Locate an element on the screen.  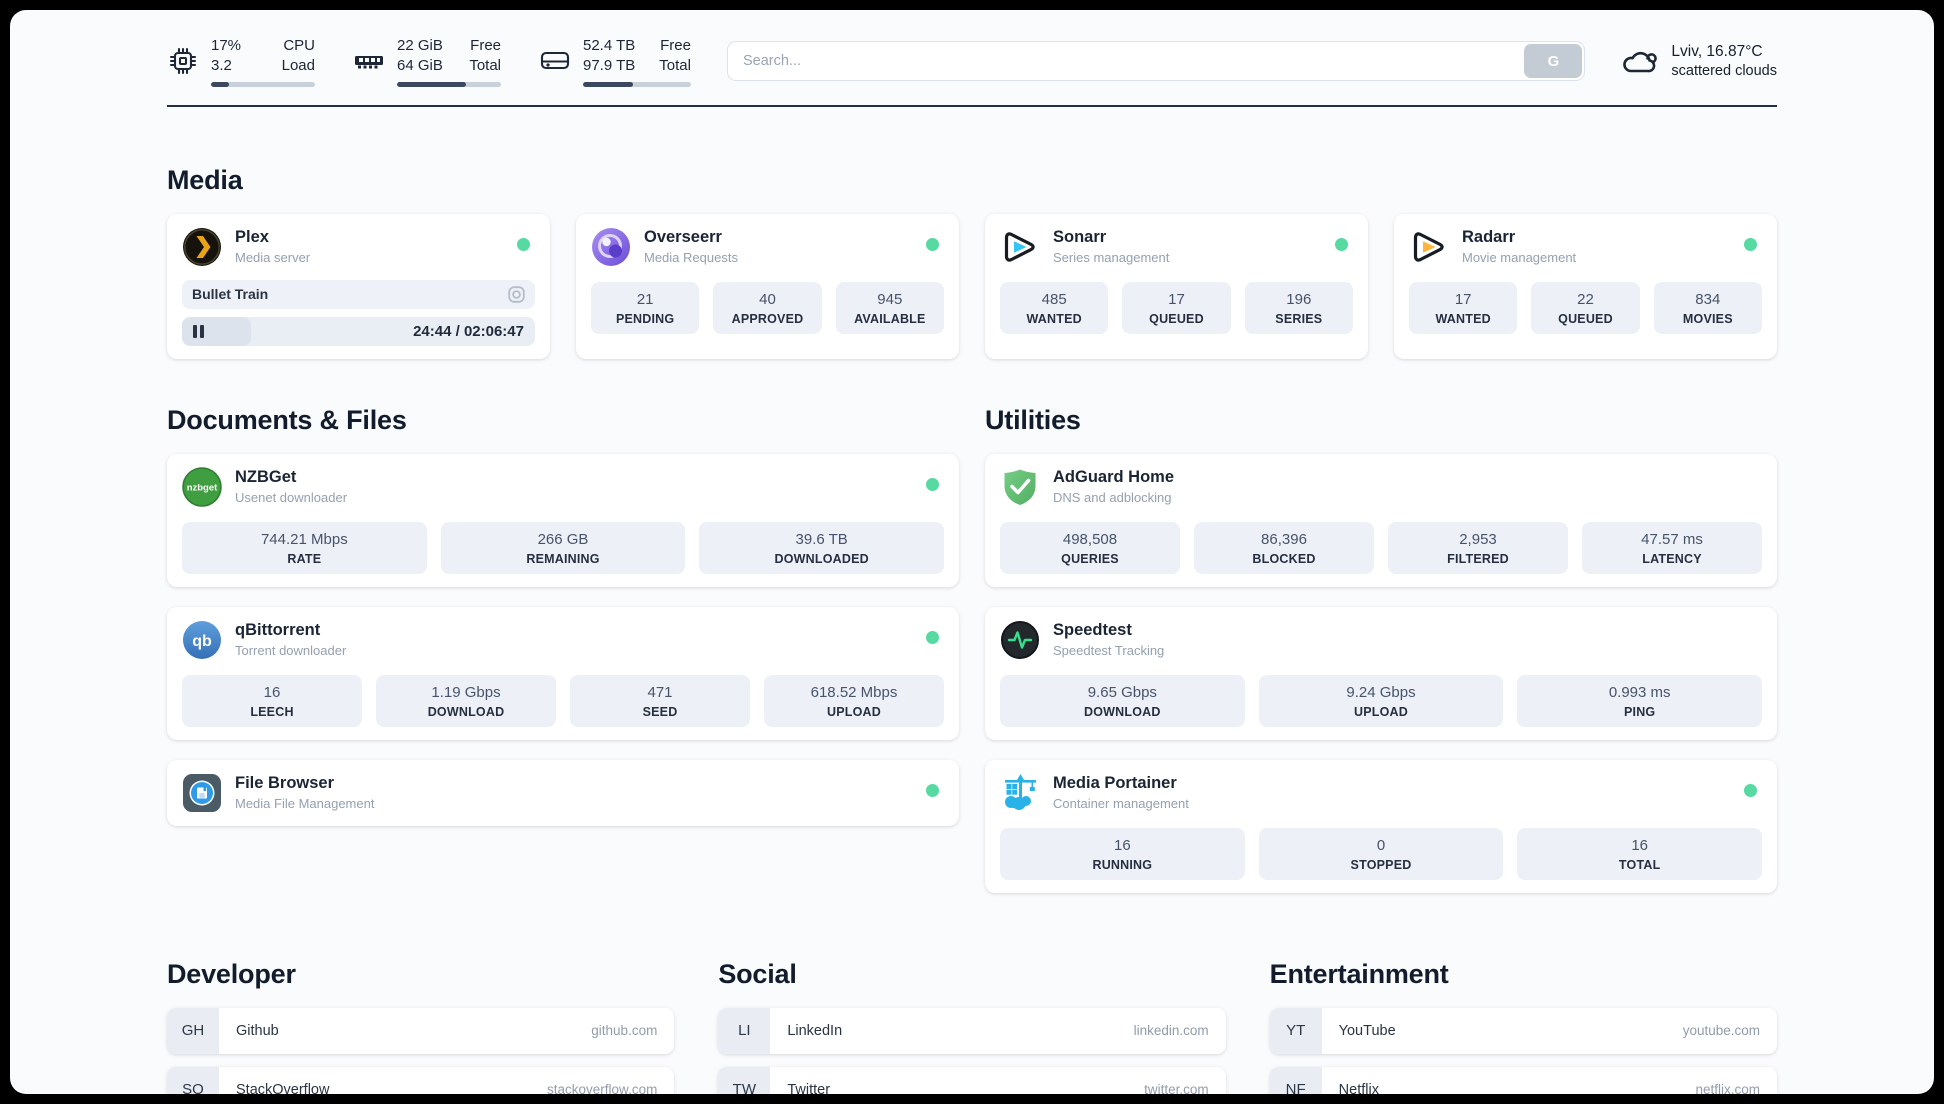
bookmark-link: SO StackOverflow stackoverflow.com is located at coordinates (421, 1080).